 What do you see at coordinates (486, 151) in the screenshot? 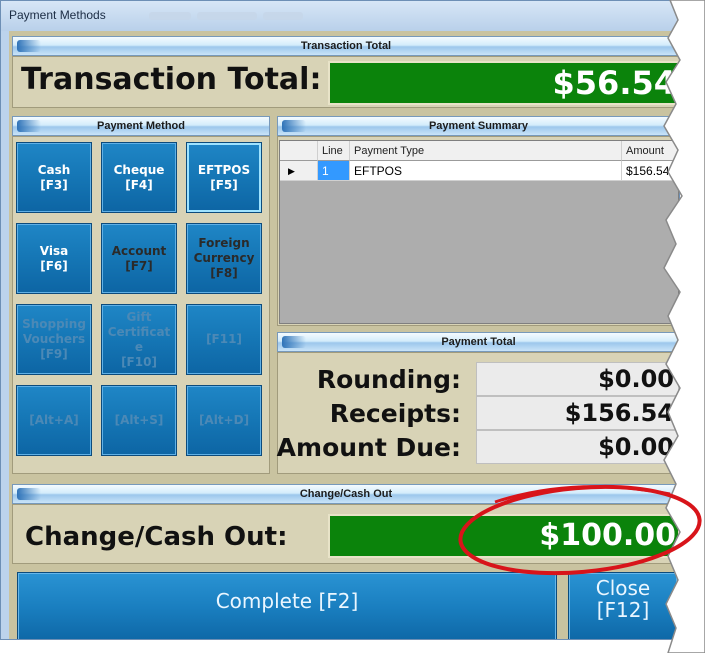
I see `column-header-payment-type: Payment Type` at bounding box center [486, 151].